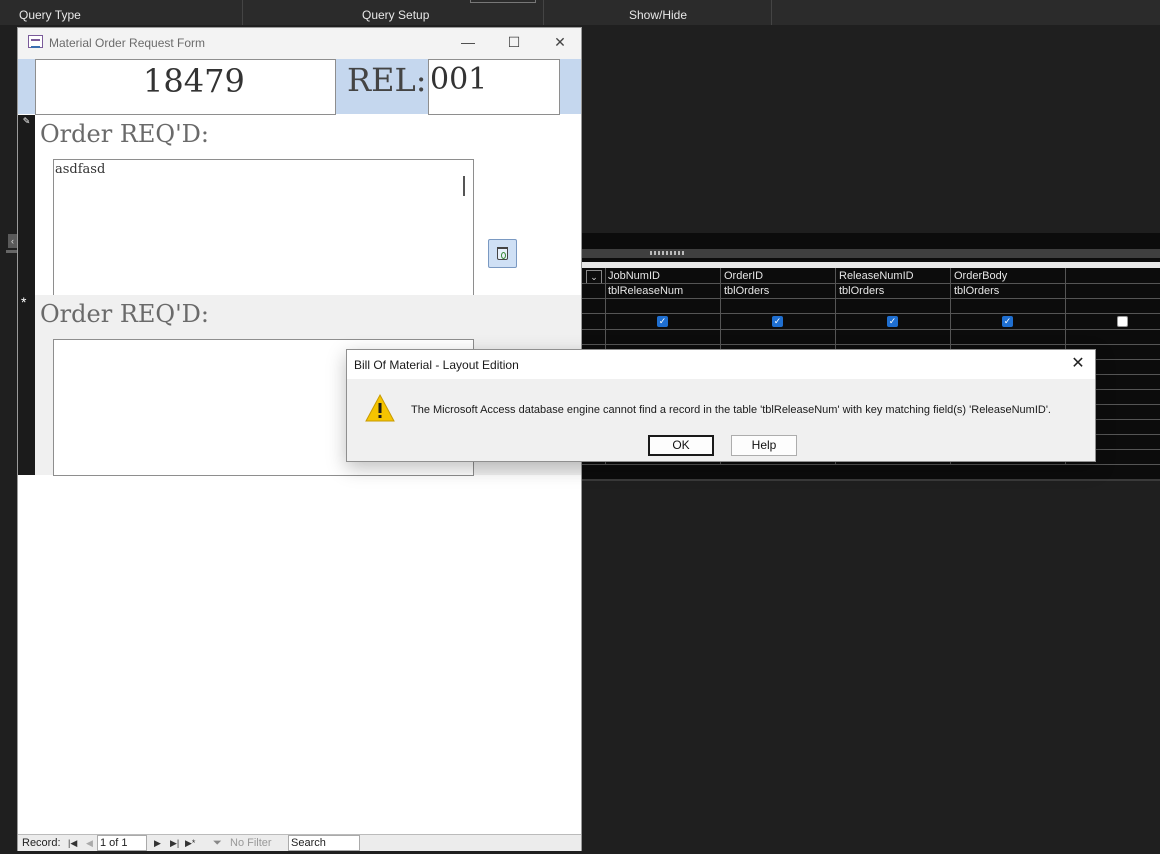 The width and height of the screenshot is (1160, 854). Describe the element at coordinates (514, 42) in the screenshot. I see `maximize-button: ☐` at that location.